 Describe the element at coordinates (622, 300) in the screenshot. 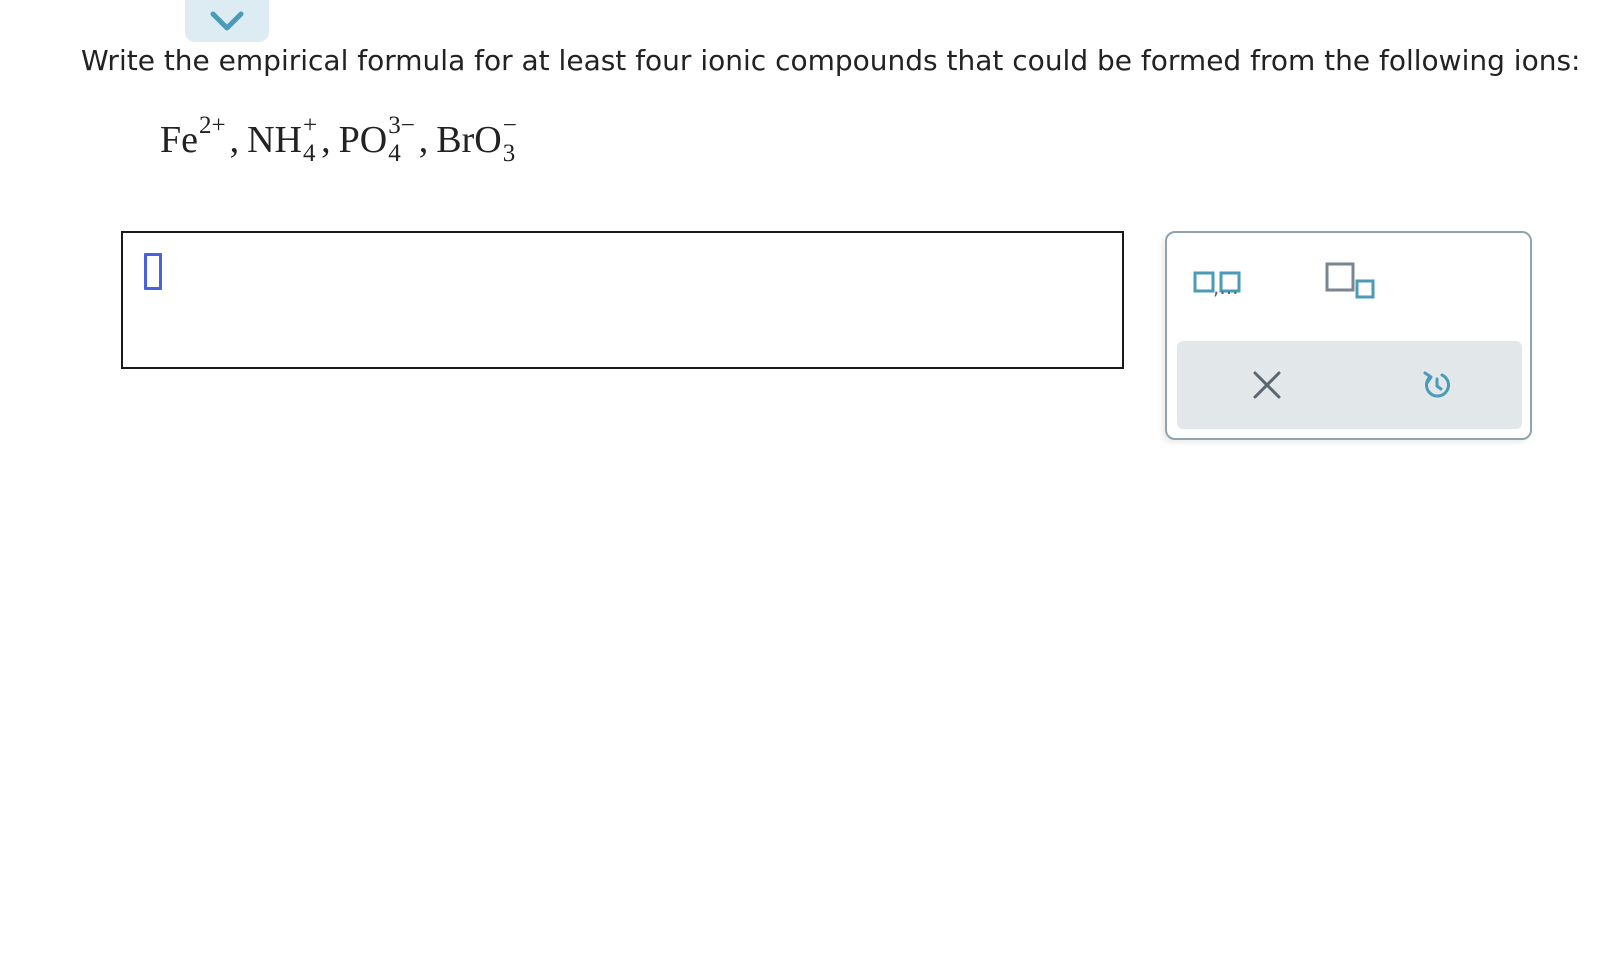

I see `answer-input` at that location.